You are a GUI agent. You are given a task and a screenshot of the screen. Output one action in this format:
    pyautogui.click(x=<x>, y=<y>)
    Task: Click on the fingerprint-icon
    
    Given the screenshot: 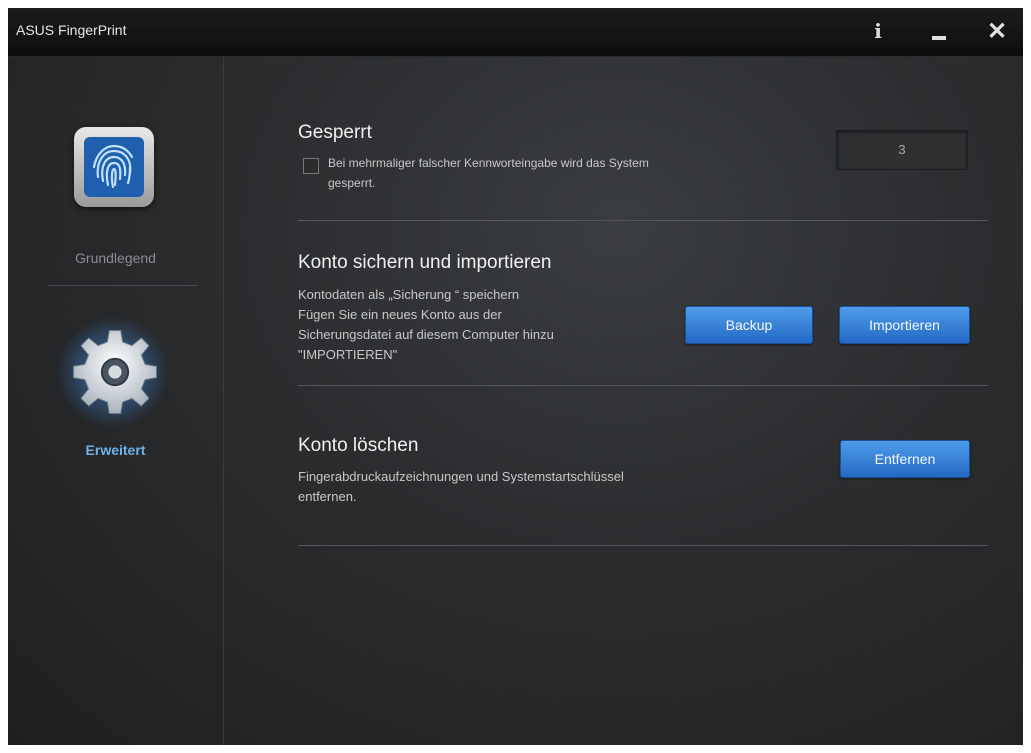 What is the action you would take?
    pyautogui.click(x=114, y=167)
    